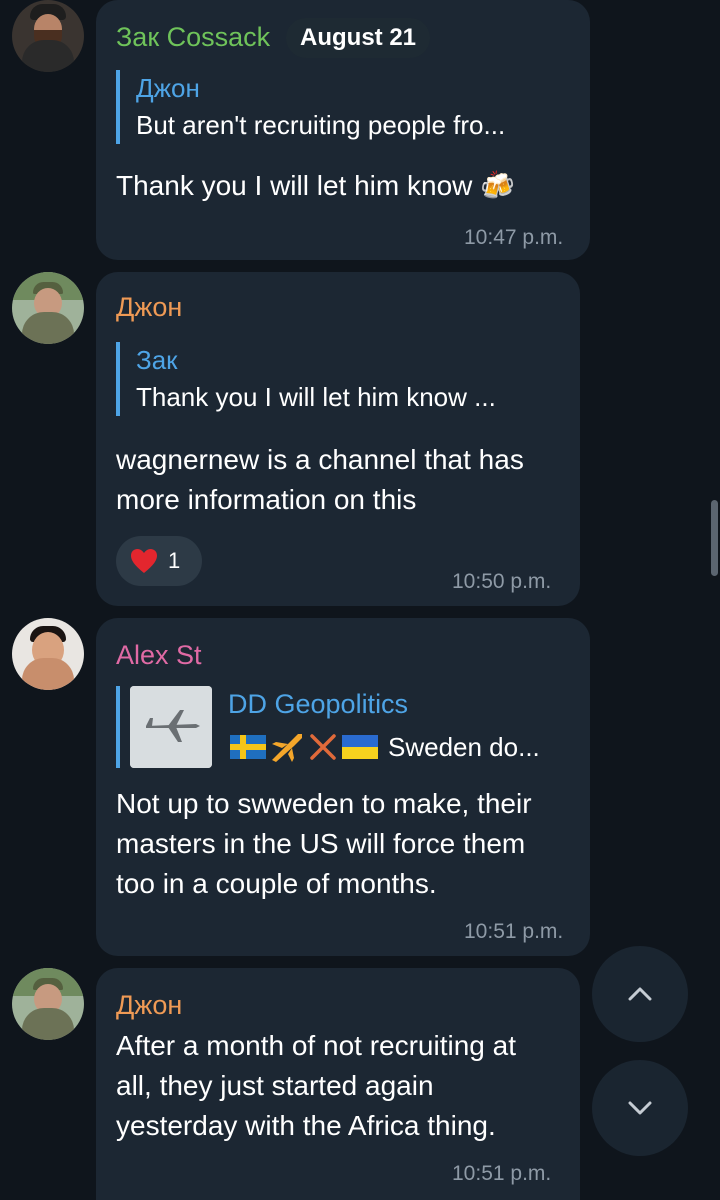 This screenshot has width=720, height=1200. Describe the element at coordinates (168, 88) in the screenshot. I see `reply-author: Джон` at that location.